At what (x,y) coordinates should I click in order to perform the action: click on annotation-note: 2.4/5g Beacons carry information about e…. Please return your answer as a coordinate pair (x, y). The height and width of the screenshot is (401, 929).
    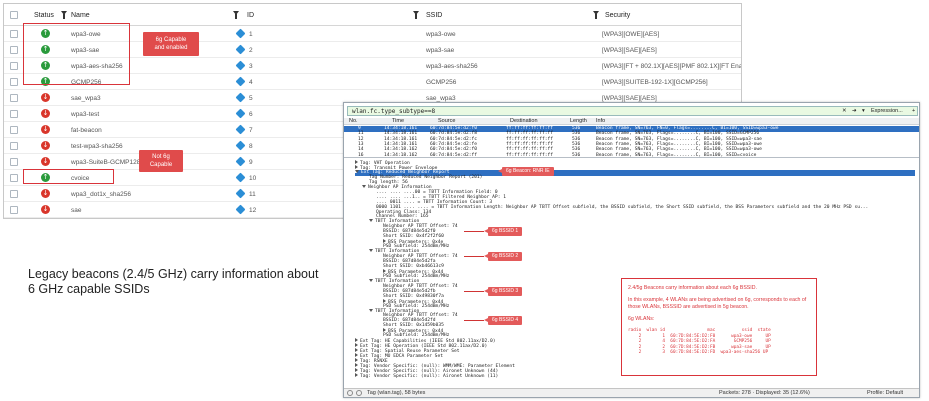
    Looking at the image, I should click on (719, 327).